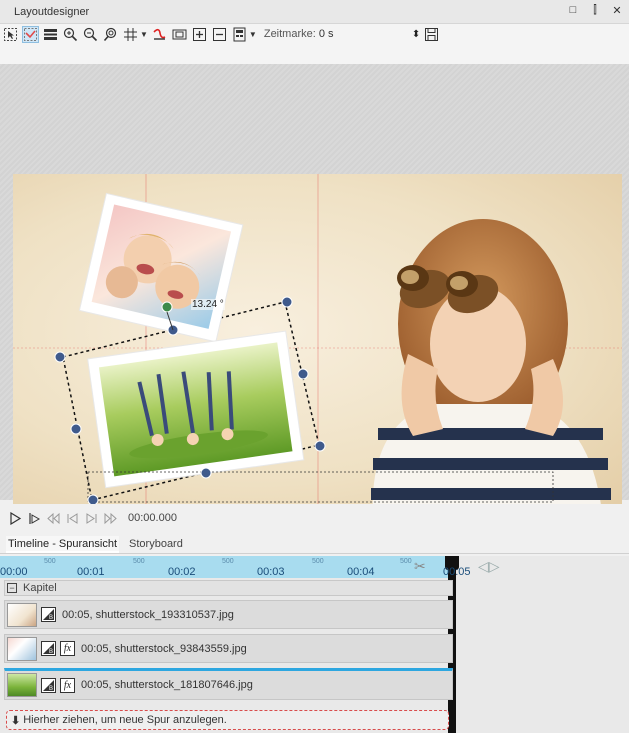  What do you see at coordinates (617, 10) in the screenshot?
I see `close-icon: ✕` at bounding box center [617, 10].